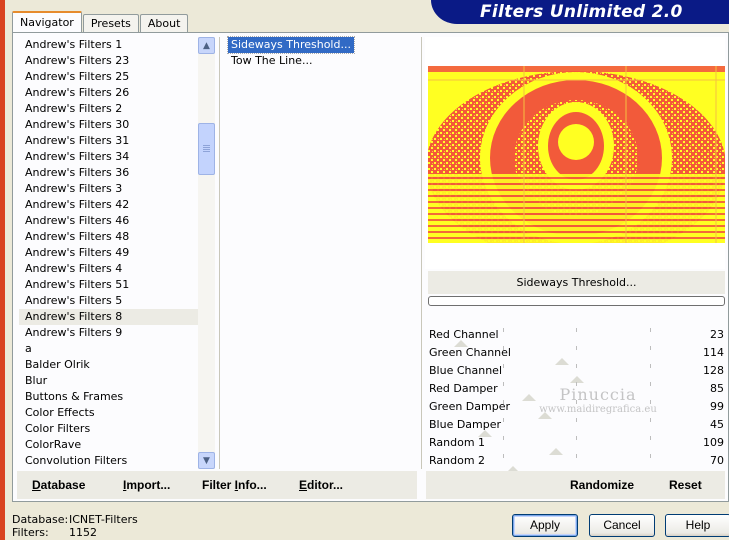 The image size is (729, 540). What do you see at coordinates (713, 352) in the screenshot?
I see `param-value: 114` at bounding box center [713, 352].